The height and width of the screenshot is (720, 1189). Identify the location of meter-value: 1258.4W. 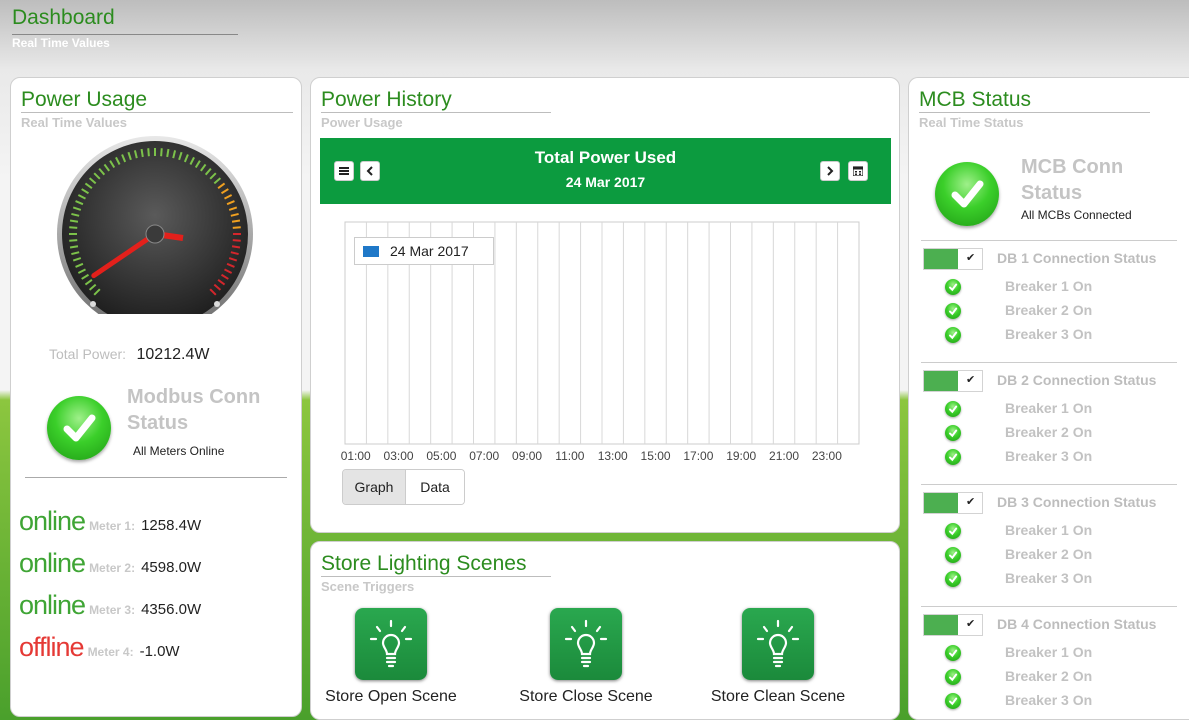
(171, 525).